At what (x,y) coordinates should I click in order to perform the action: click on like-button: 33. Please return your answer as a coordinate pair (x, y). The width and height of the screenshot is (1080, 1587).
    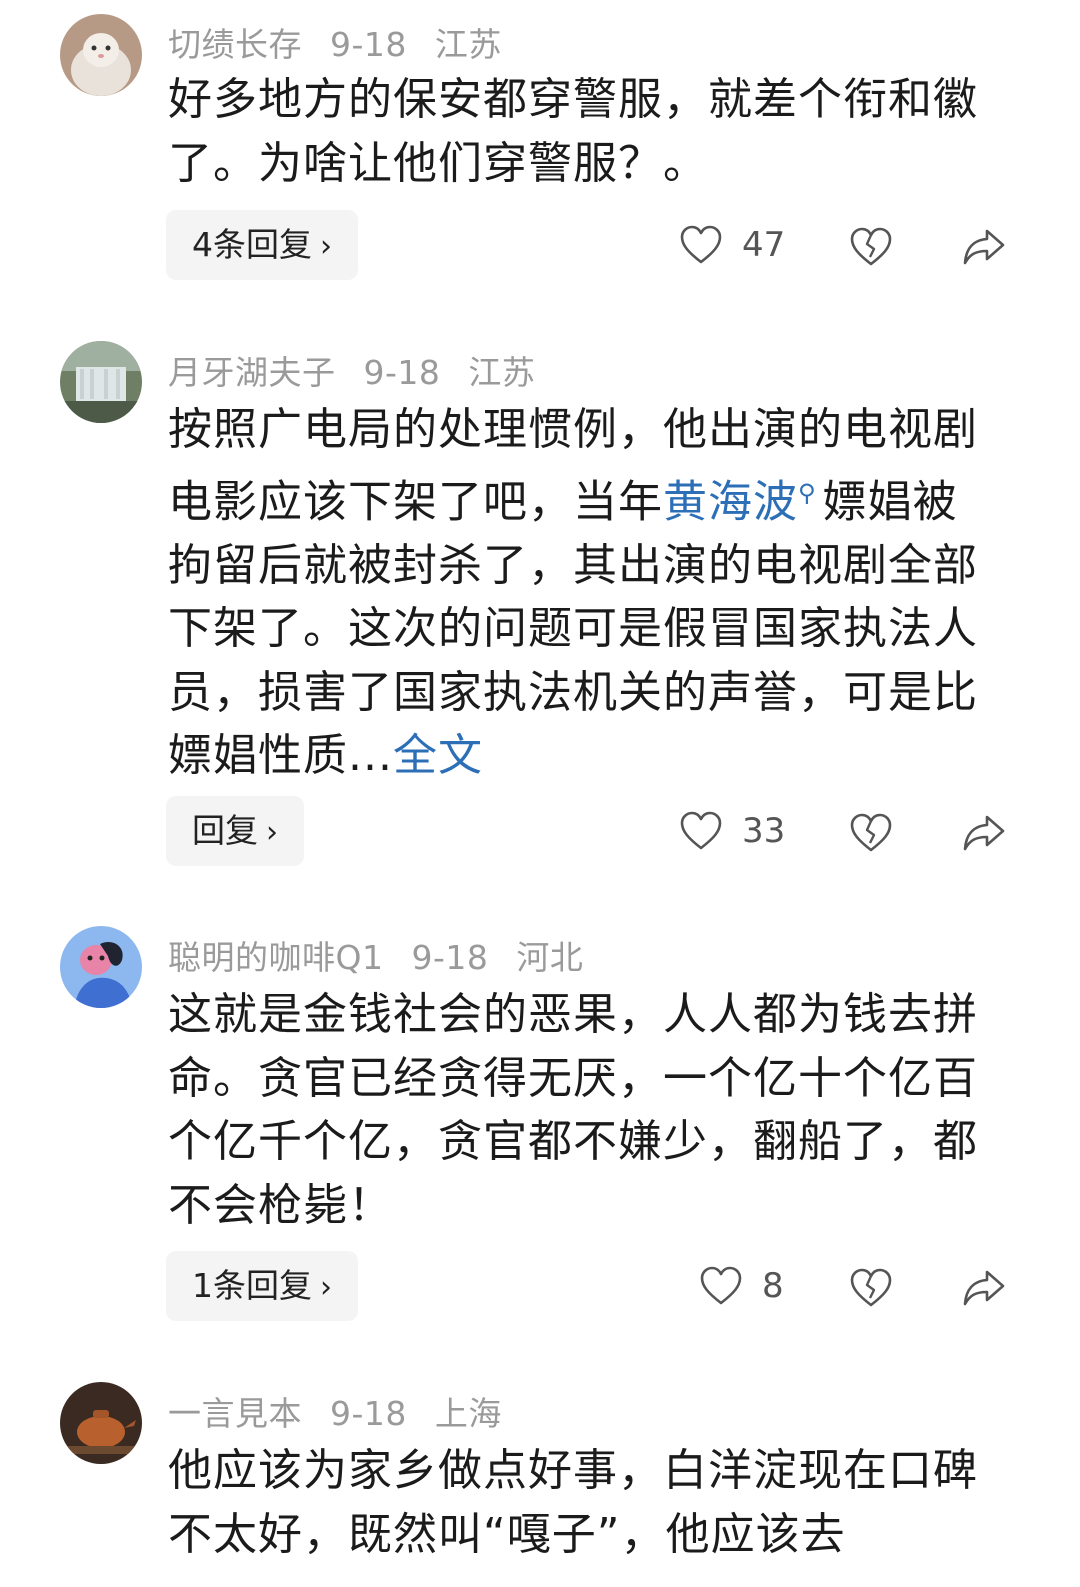
    Looking at the image, I should click on (732, 831).